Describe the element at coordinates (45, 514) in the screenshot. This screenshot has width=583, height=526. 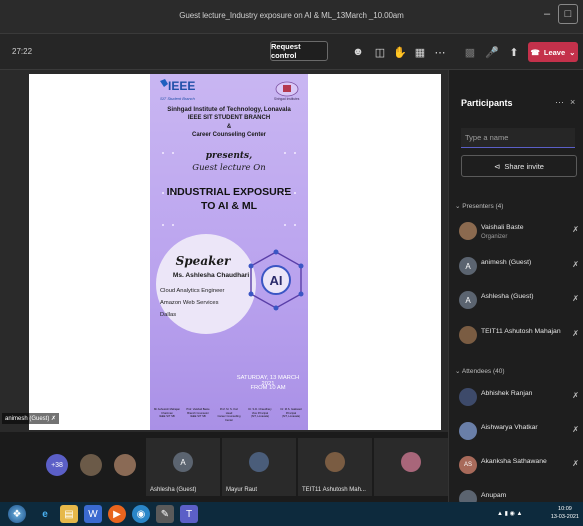
I see `browser-icon: e` at that location.